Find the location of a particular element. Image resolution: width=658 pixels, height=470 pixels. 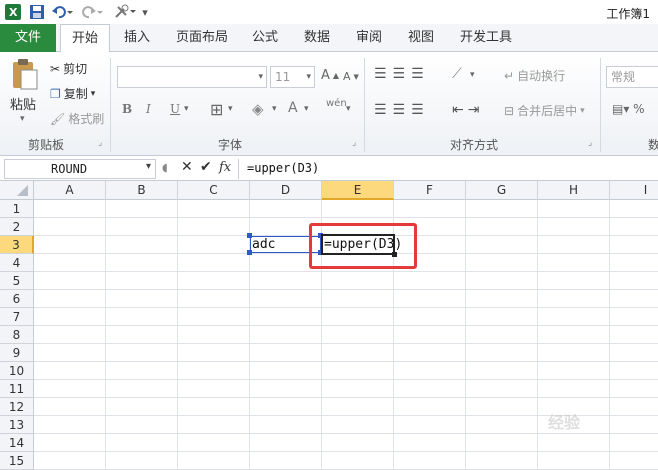

tools-icon is located at coordinates (125, 12).